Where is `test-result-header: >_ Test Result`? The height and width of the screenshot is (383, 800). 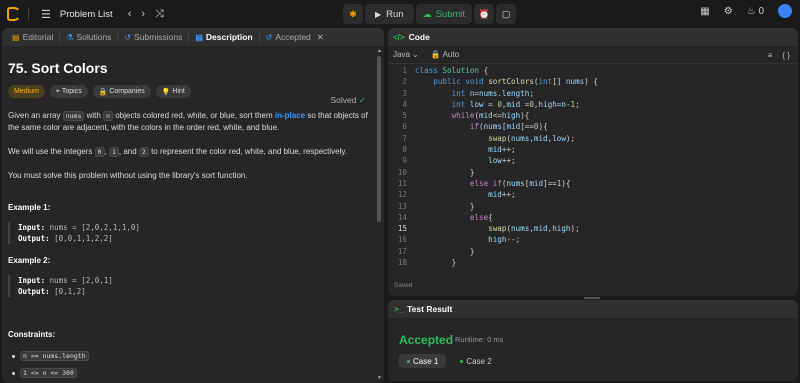 test-result-header: >_ Test Result is located at coordinates (593, 309).